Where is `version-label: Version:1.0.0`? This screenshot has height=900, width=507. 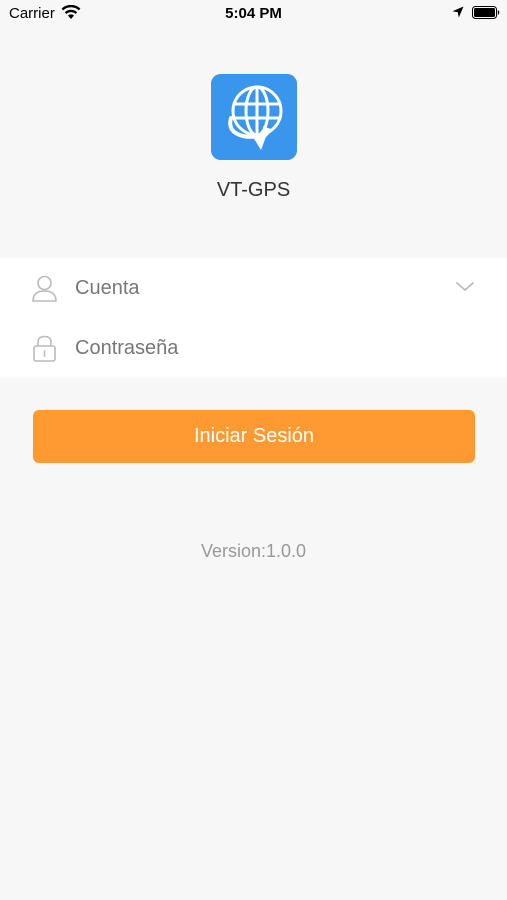
version-label: Version:1.0.0 is located at coordinates (253, 551).